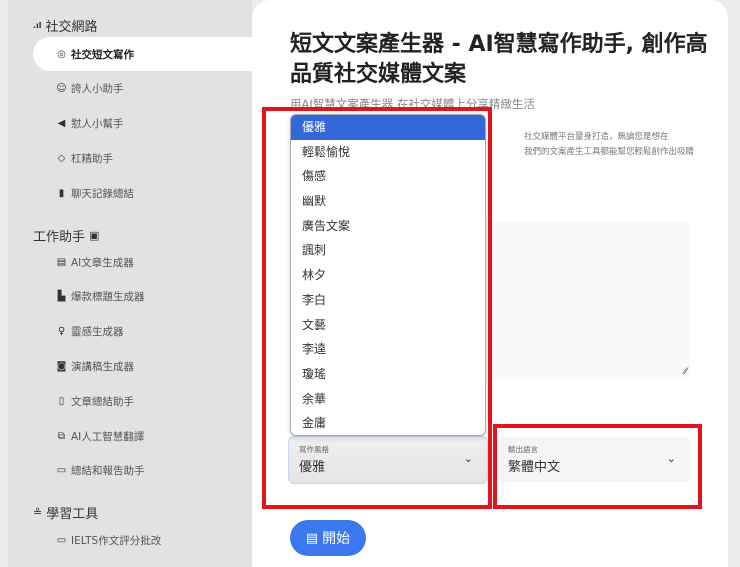 This screenshot has height=567, width=740. I want to click on section-social: .ıl 社交網路, so click(65, 27).